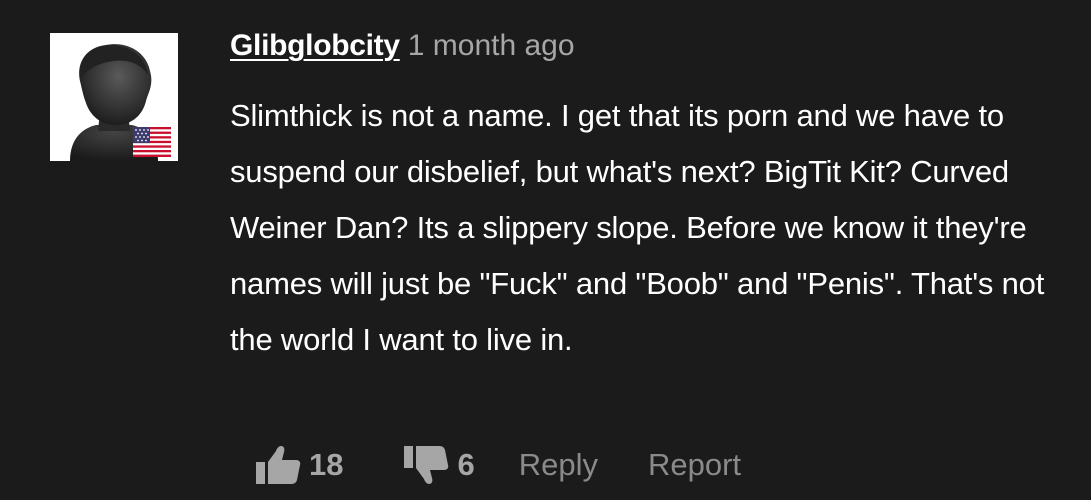 This screenshot has width=1091, height=500. I want to click on upvote-count: 18, so click(326, 464).